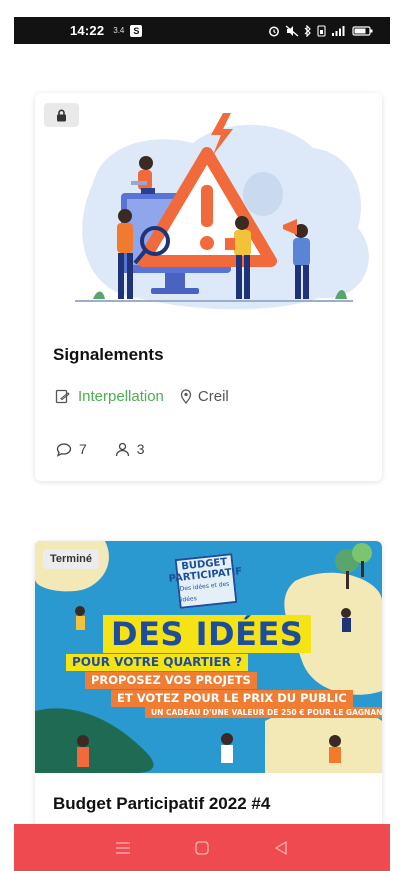  Describe the element at coordinates (136, 30) in the screenshot. I see `s-app-icon: S` at that location.